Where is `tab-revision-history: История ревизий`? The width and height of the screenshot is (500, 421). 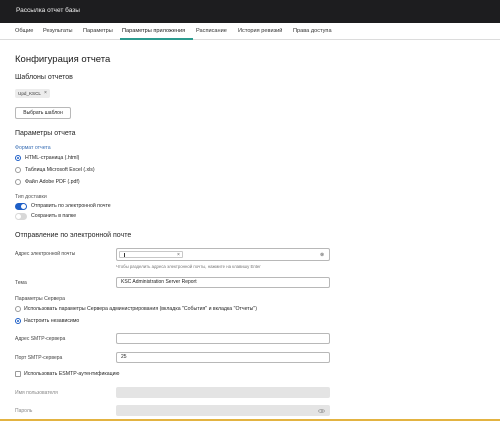 tab-revision-history: История ревизий is located at coordinates (260, 31).